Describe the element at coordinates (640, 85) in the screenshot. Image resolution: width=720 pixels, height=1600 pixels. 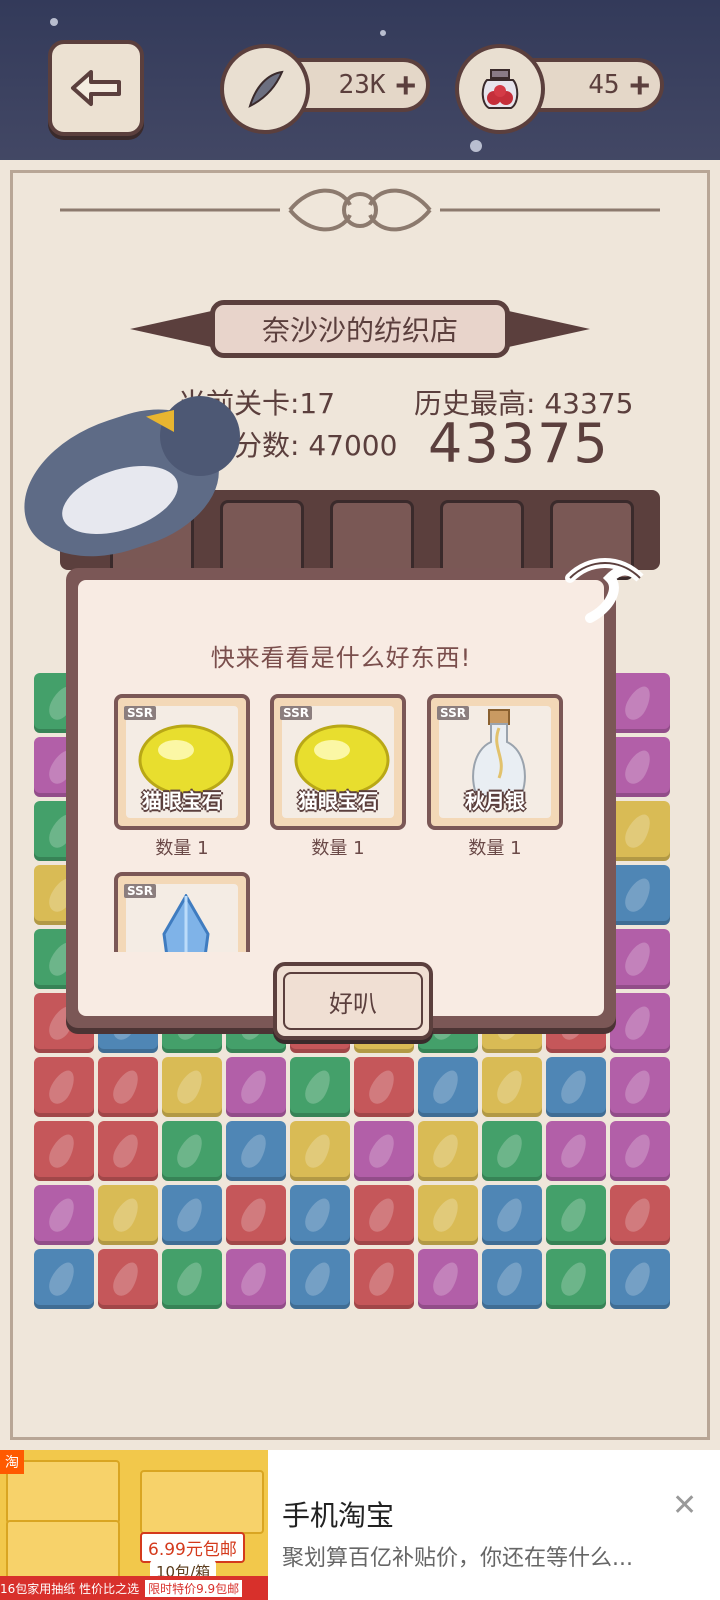
I see `potion-plus-button: +` at that location.